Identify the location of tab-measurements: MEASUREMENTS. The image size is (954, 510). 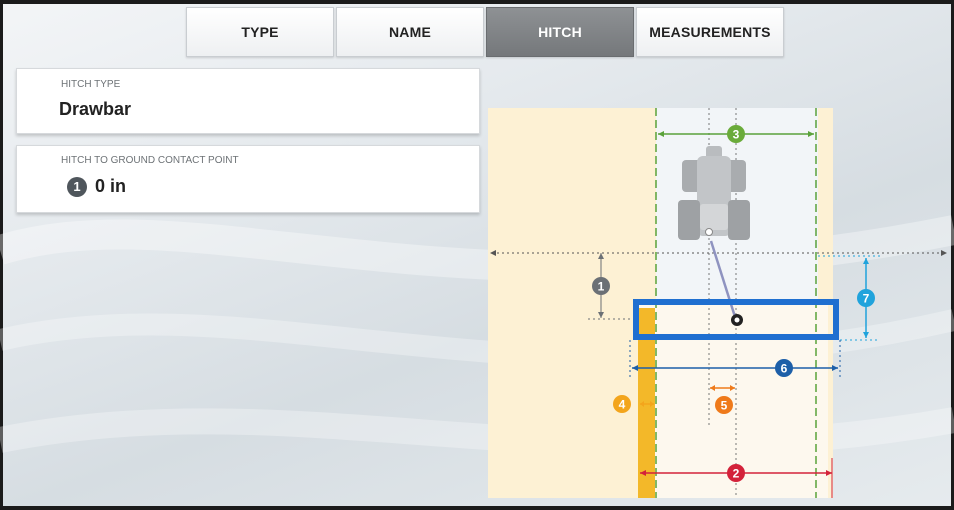
(710, 32).